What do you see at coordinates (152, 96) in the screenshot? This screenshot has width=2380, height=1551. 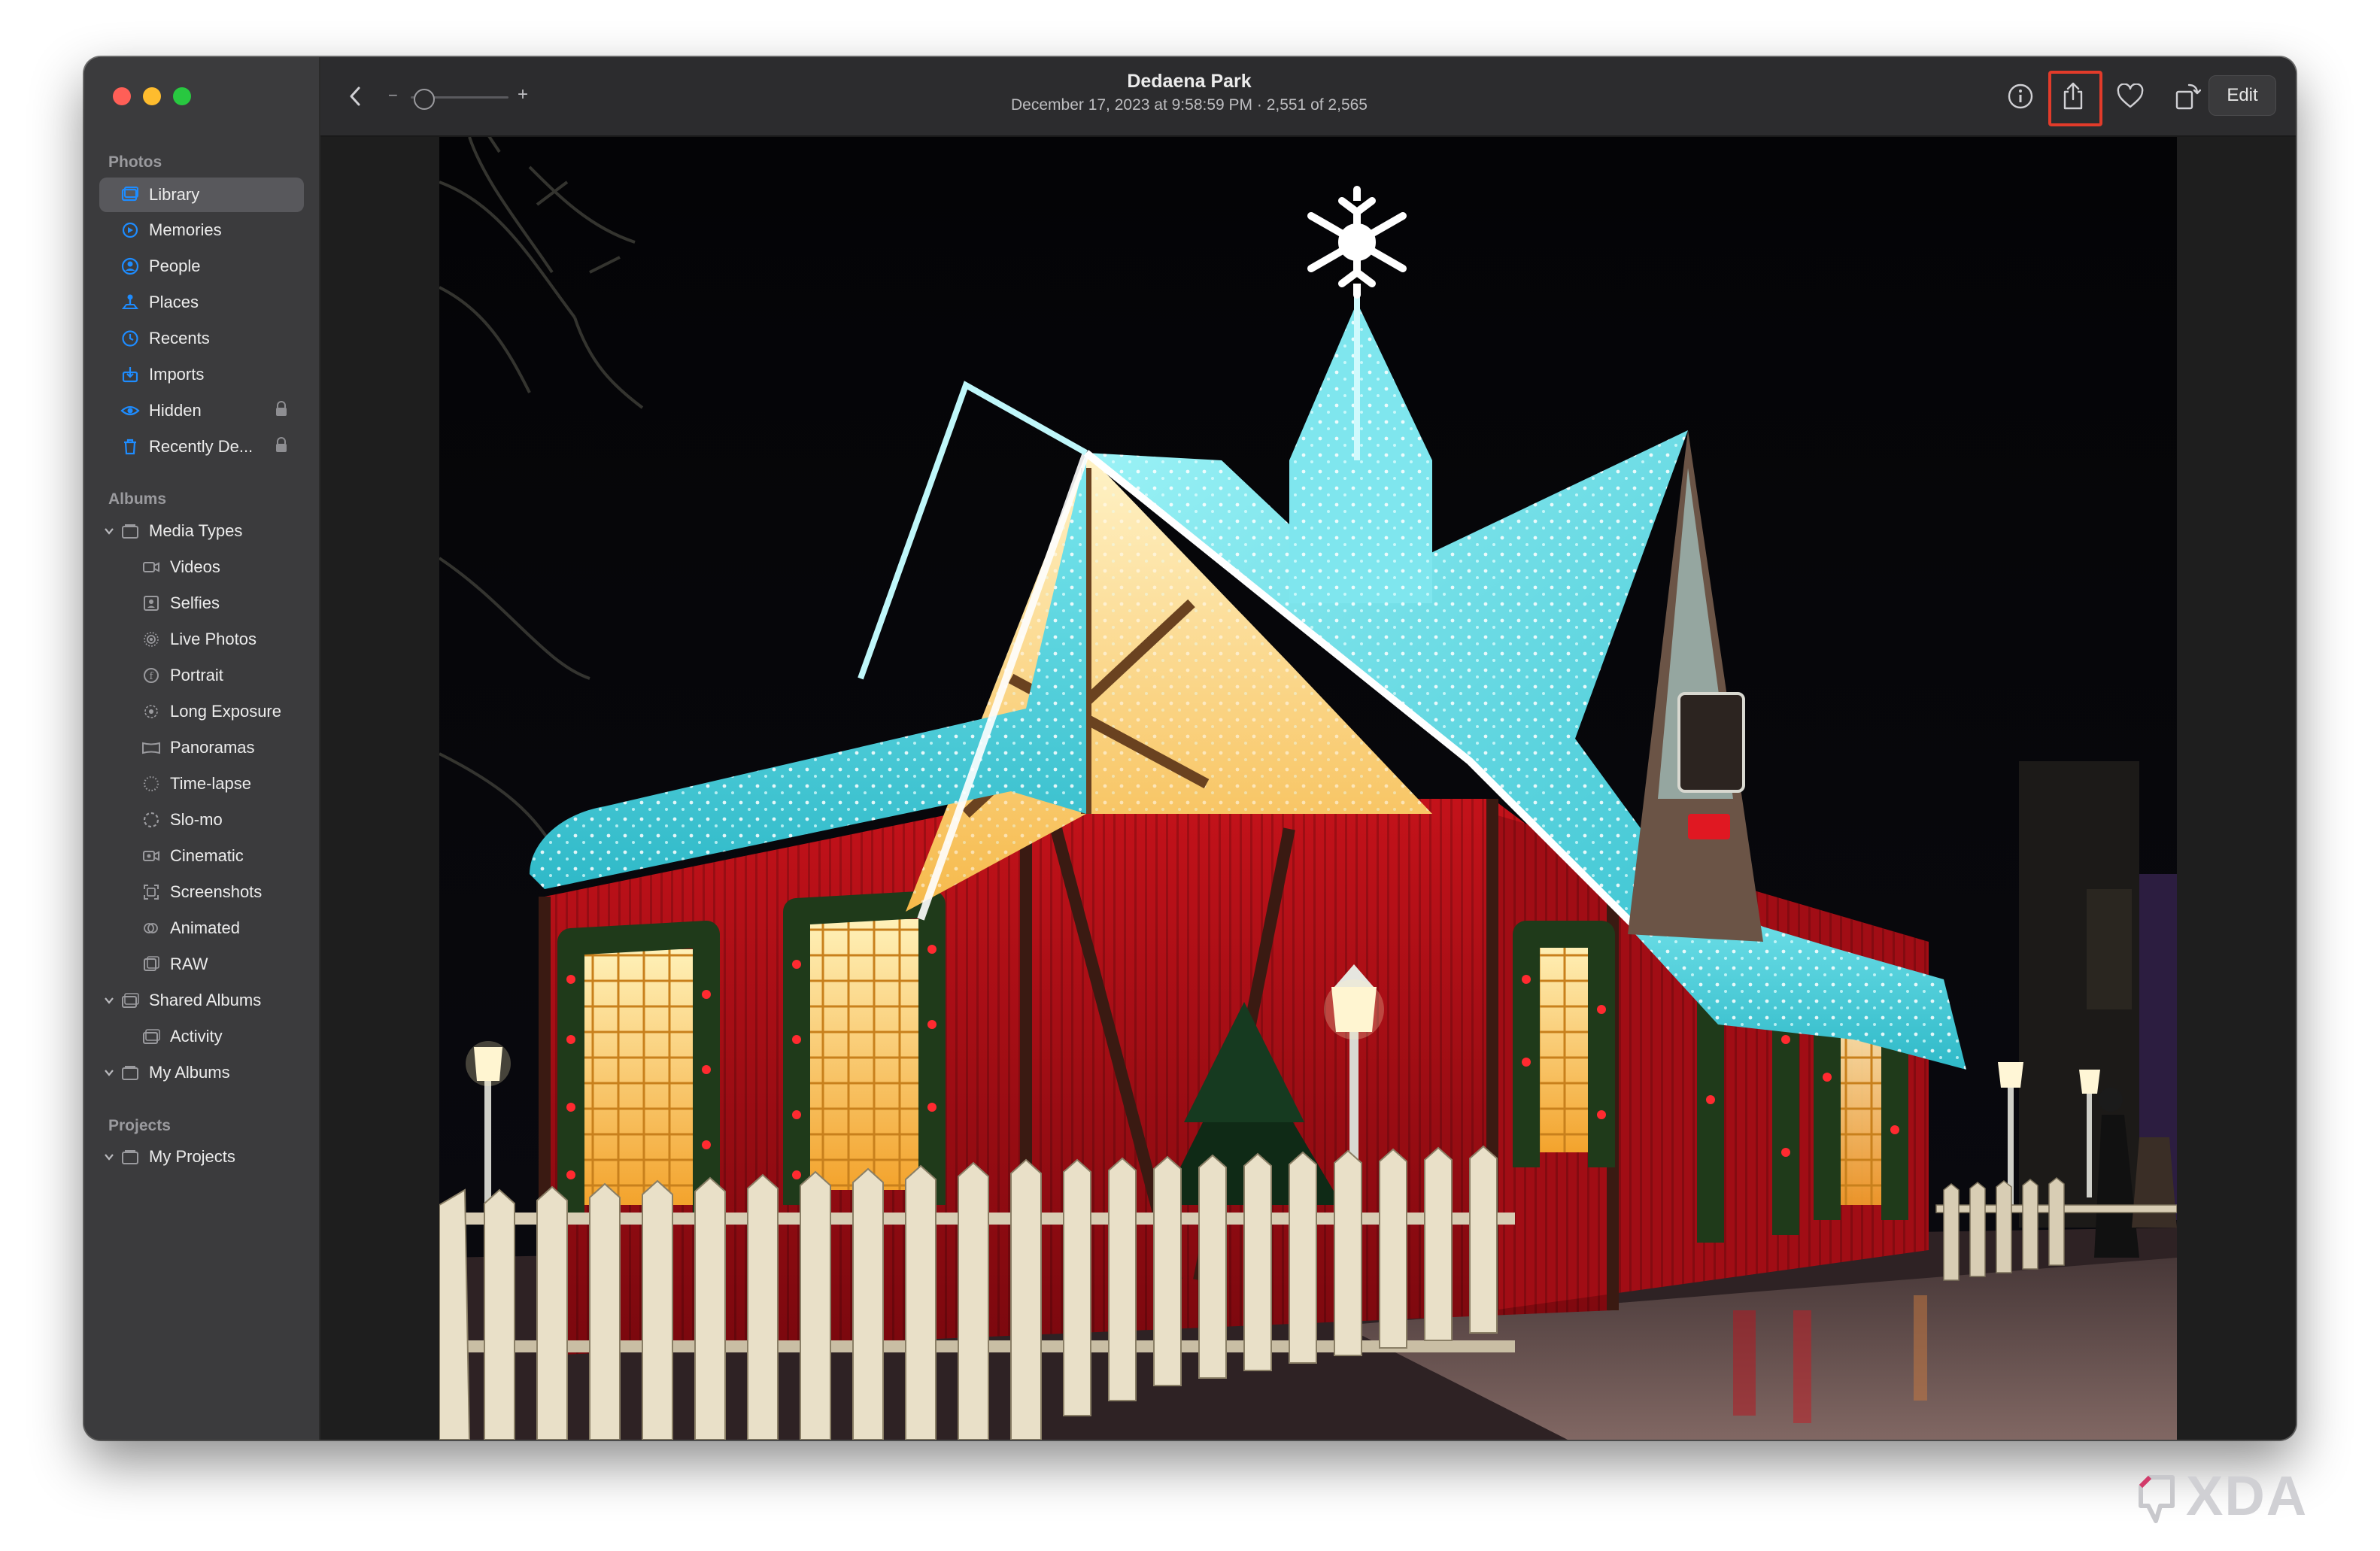 I see `minimize-window-button` at bounding box center [152, 96].